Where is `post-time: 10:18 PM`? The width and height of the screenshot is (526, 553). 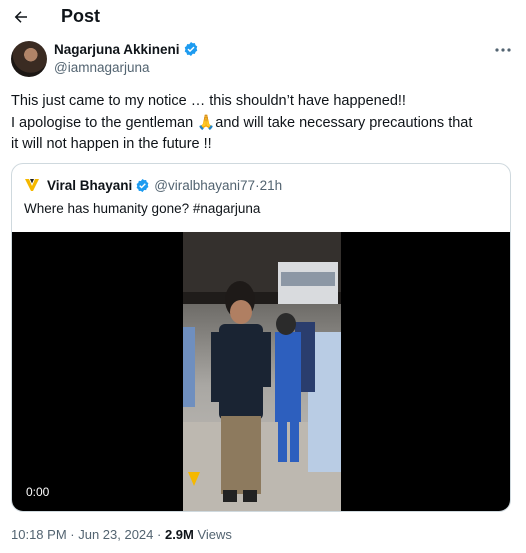
post-time: 10:18 PM is located at coordinates (39, 534).